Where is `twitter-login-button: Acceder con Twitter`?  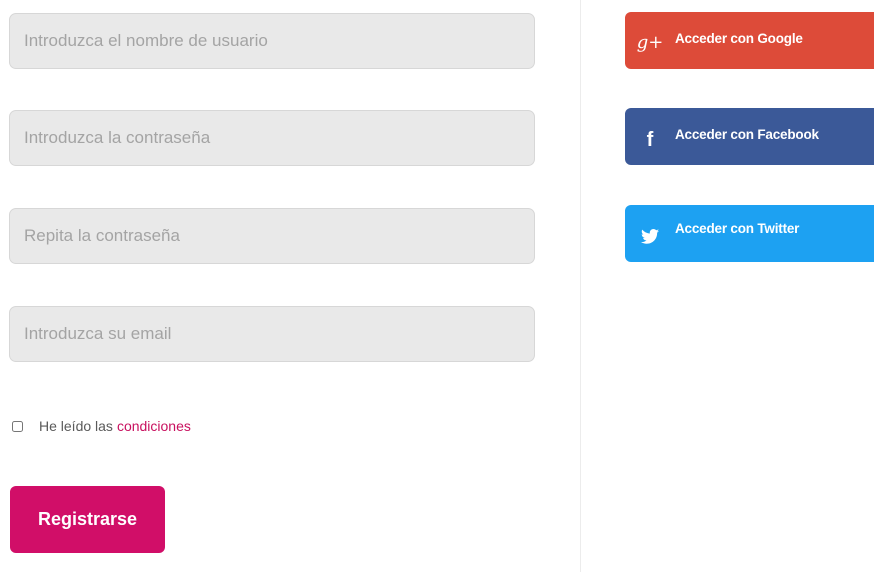 twitter-login-button: Acceder con Twitter is located at coordinates (749, 233).